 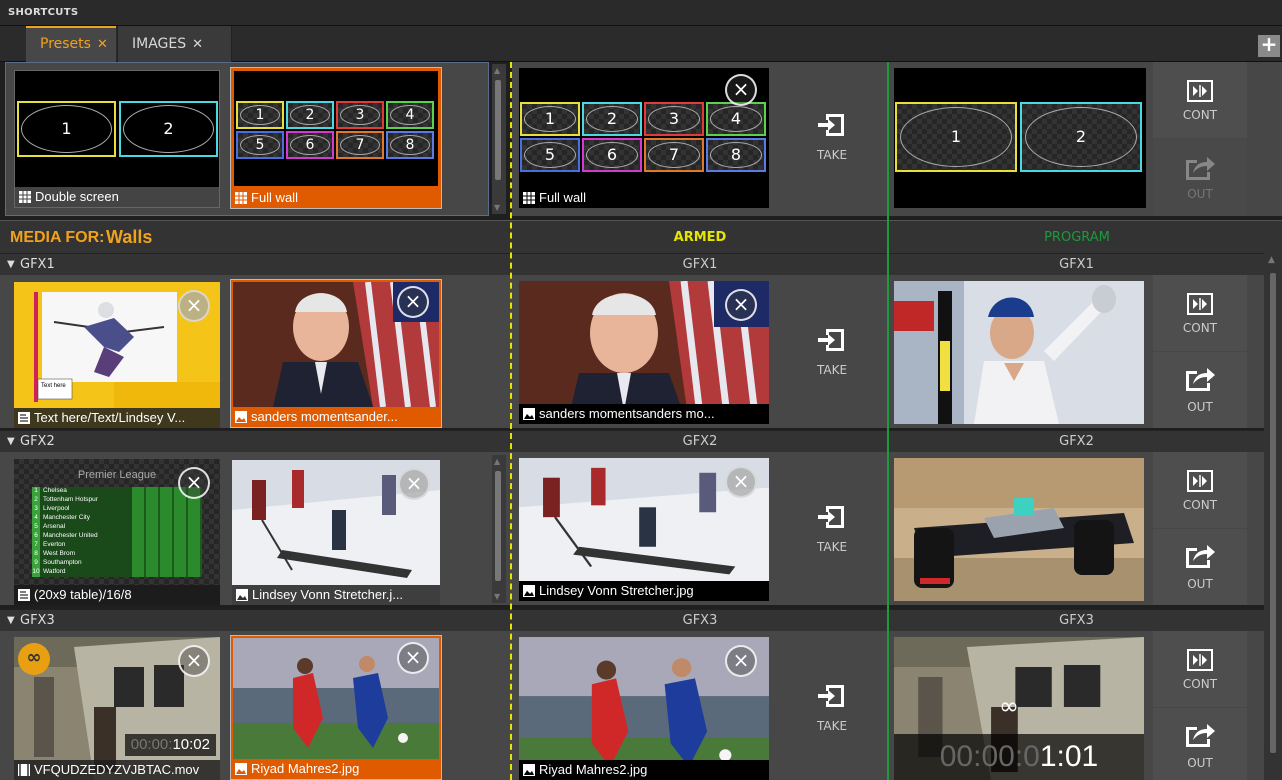 What do you see at coordinates (117, 139) in the screenshot?
I see `preset-double-screen: 1 2 Double screen` at bounding box center [117, 139].